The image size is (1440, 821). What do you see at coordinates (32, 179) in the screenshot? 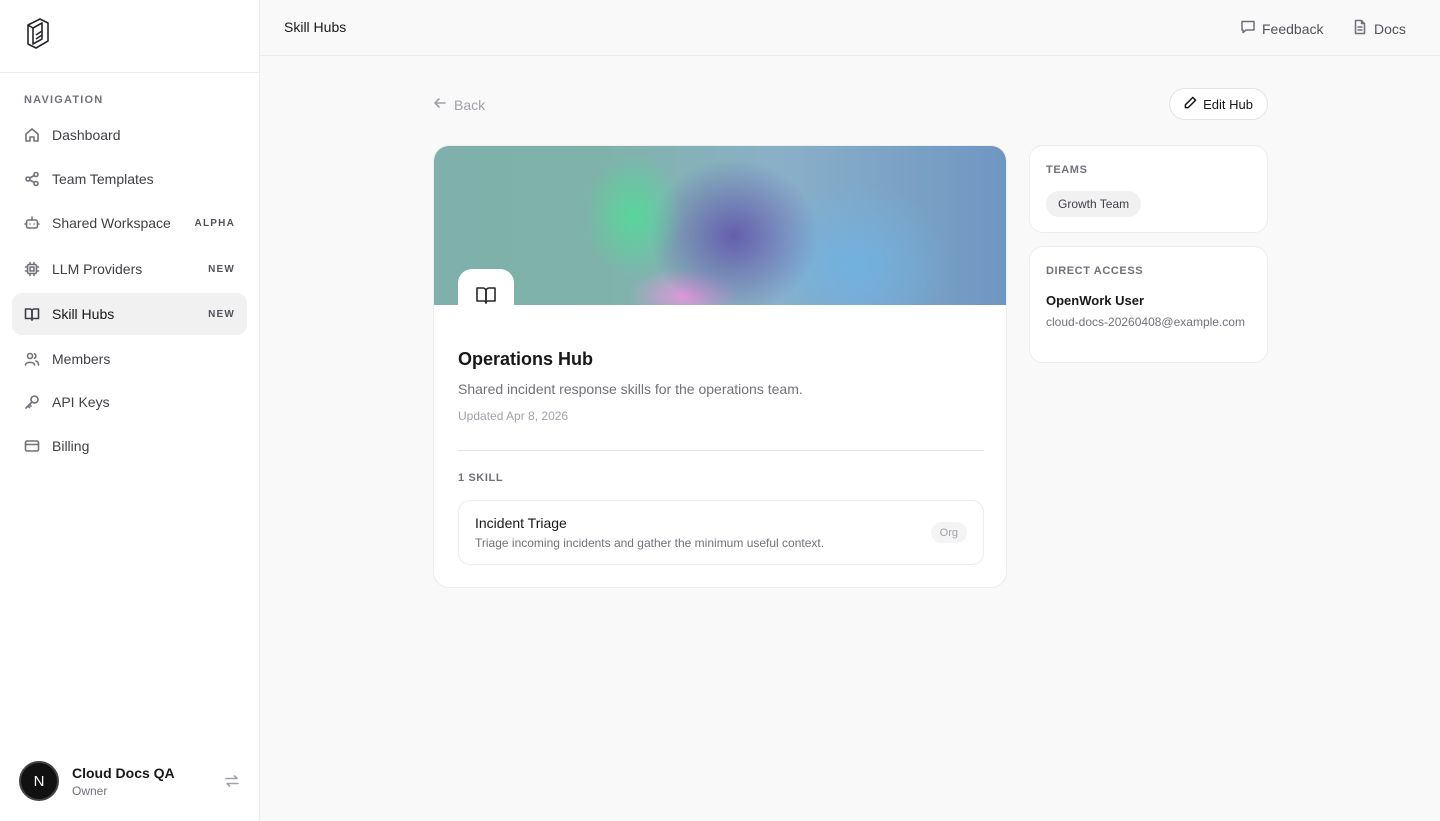
I see `share-icon` at bounding box center [32, 179].